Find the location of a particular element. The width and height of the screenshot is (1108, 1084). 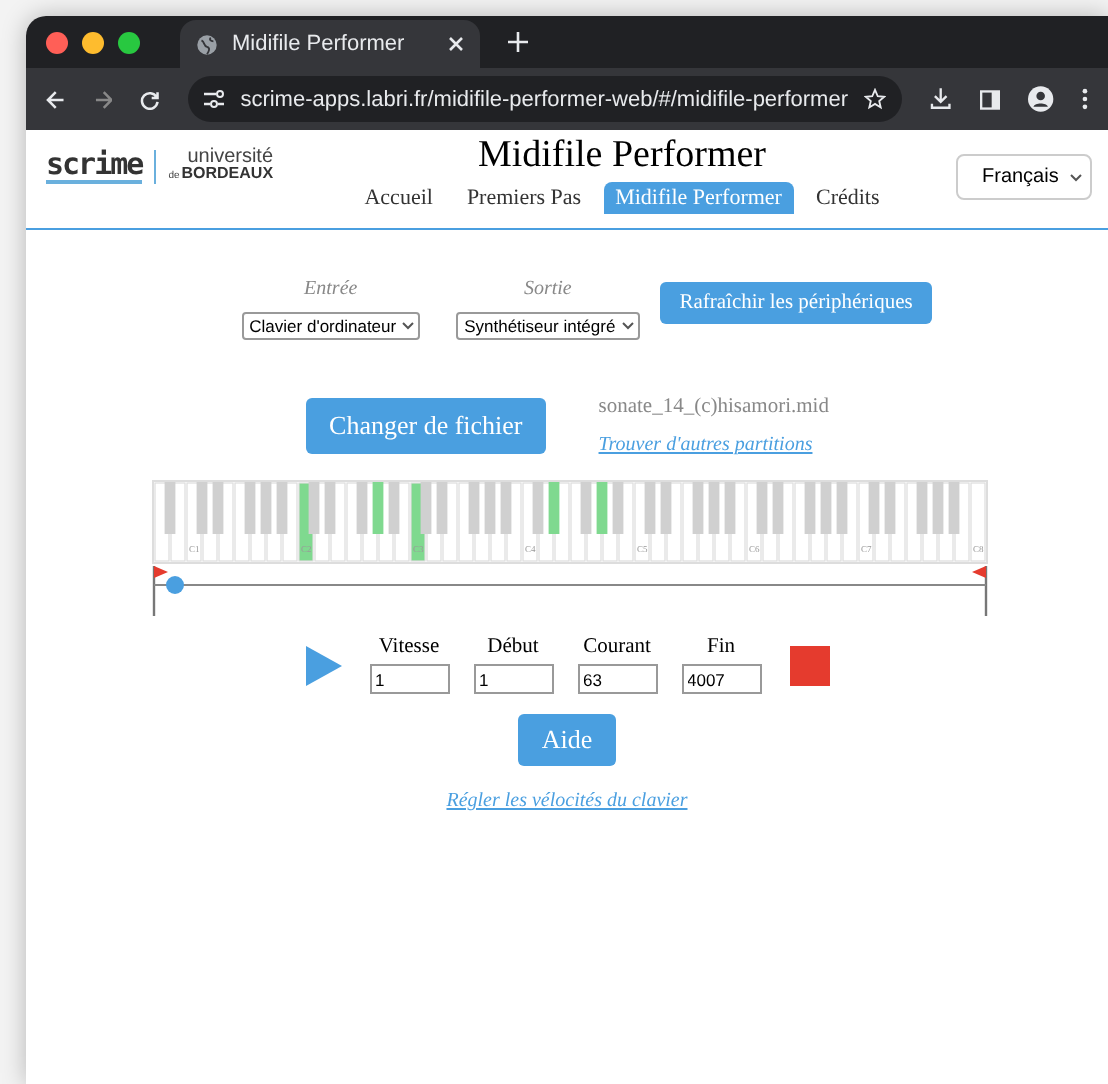

stop-icon is located at coordinates (809, 665).